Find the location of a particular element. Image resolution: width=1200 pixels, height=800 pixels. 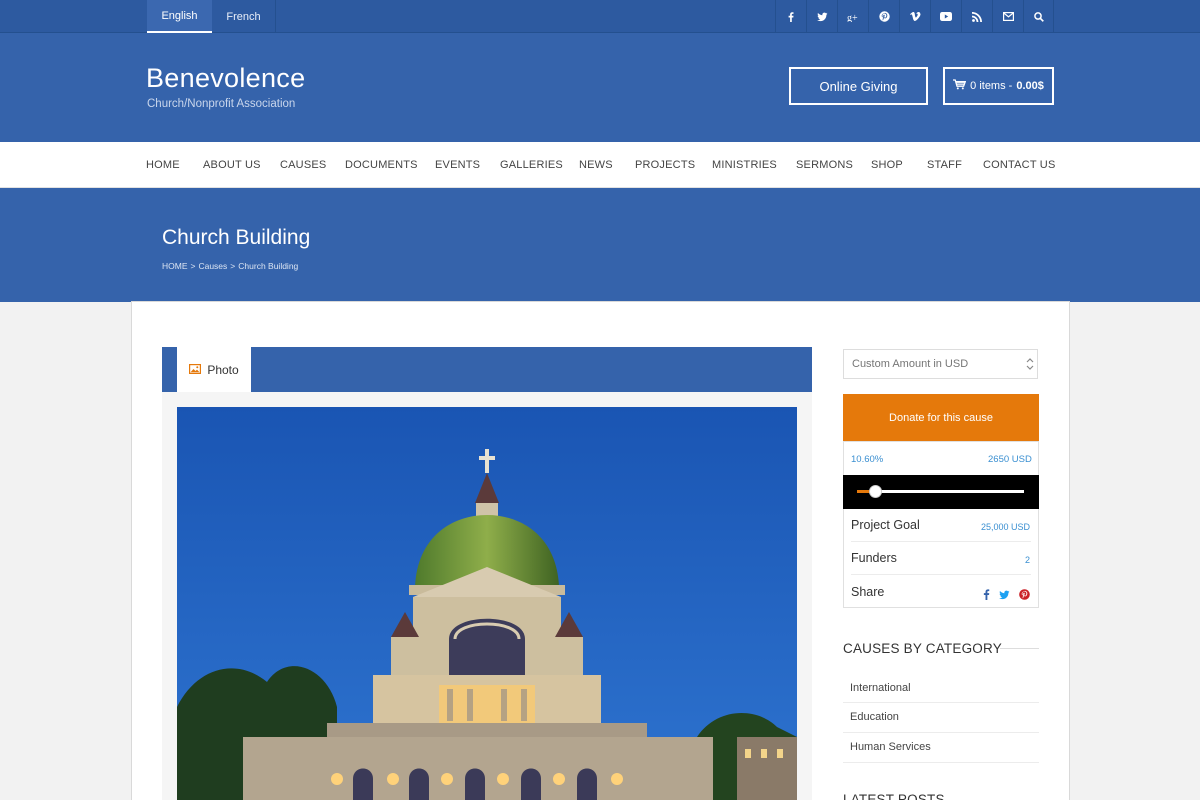

breadcrumb: HOME > Causes > Church Building is located at coordinates (230, 266).